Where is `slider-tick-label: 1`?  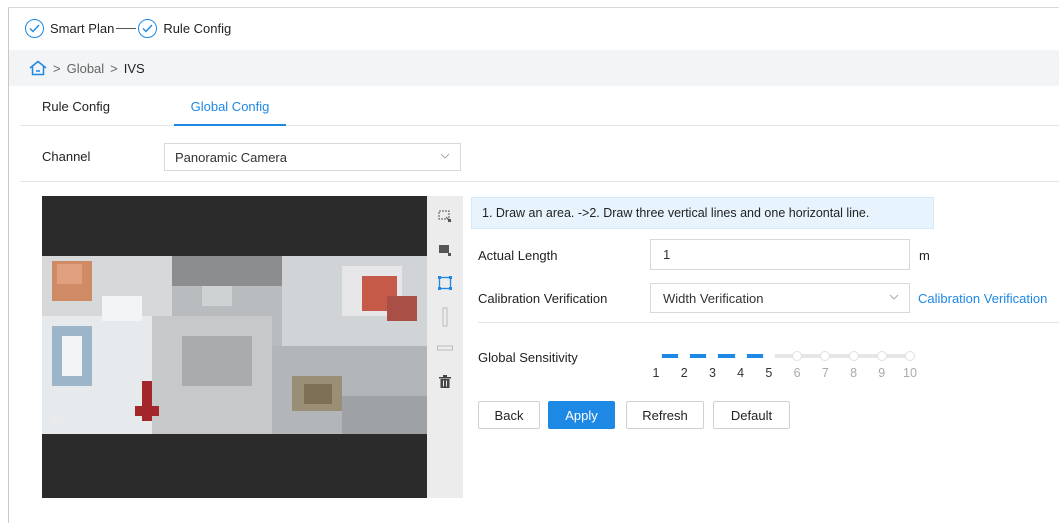 slider-tick-label: 1 is located at coordinates (656, 373).